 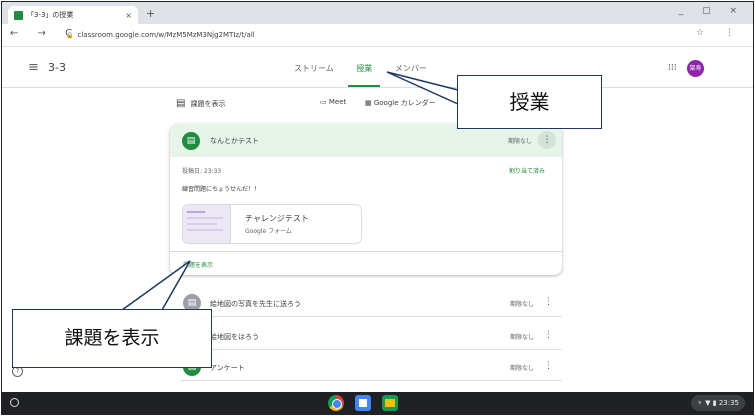 I want to click on callout-arrow-top, so click(x=422, y=88).